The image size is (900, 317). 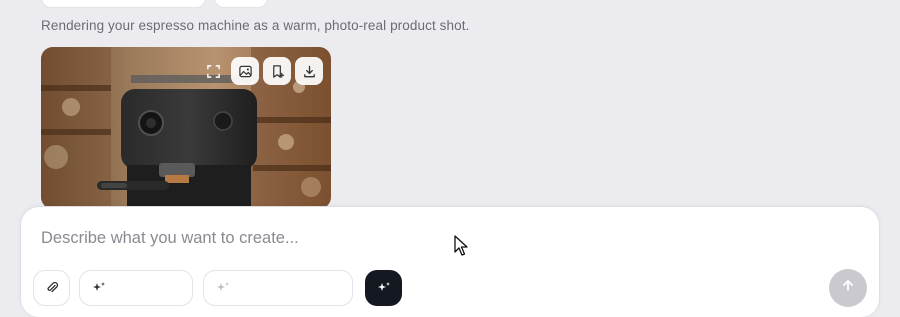 I want to click on arrow-up-icon, so click(x=848, y=285).